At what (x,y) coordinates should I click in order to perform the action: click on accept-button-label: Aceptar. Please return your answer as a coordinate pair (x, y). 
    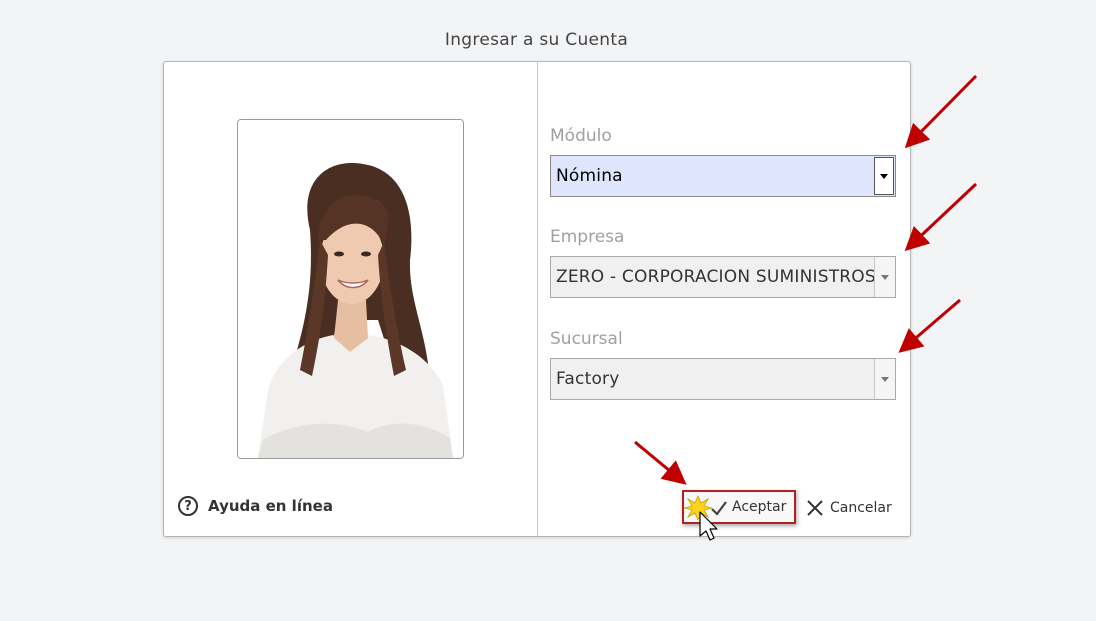
    Looking at the image, I should click on (759, 507).